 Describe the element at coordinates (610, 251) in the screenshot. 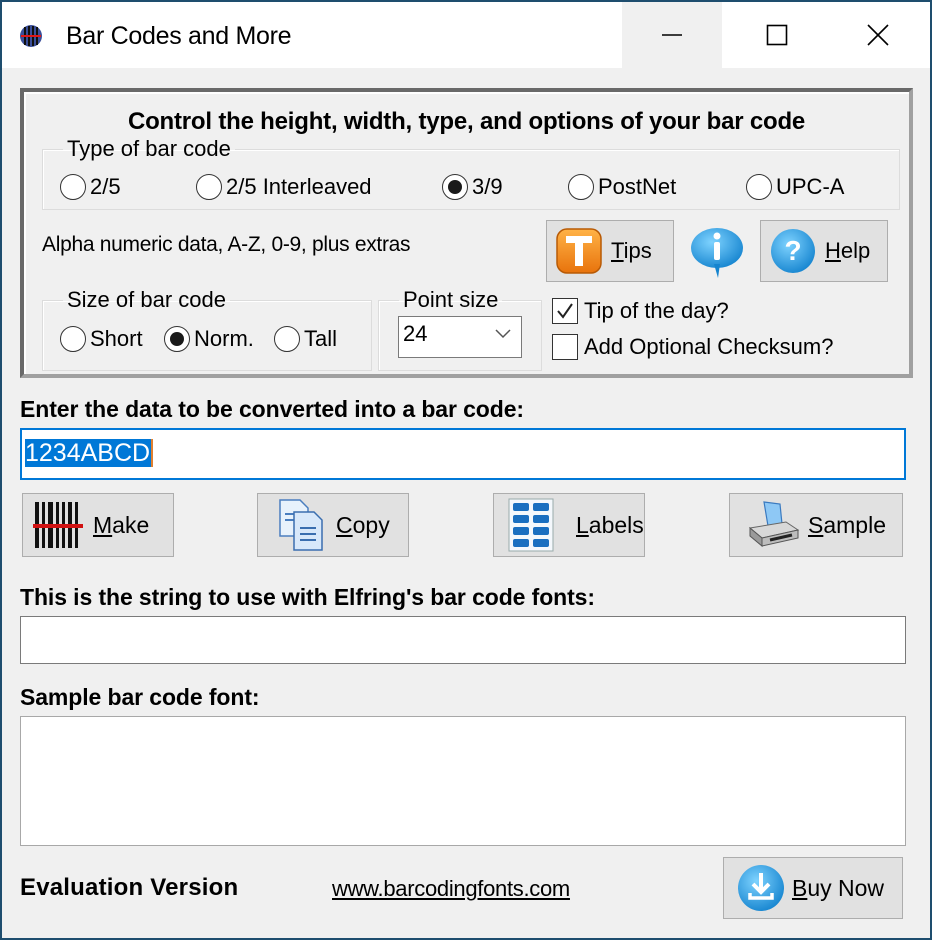

I see `tips-button: Tips` at that location.